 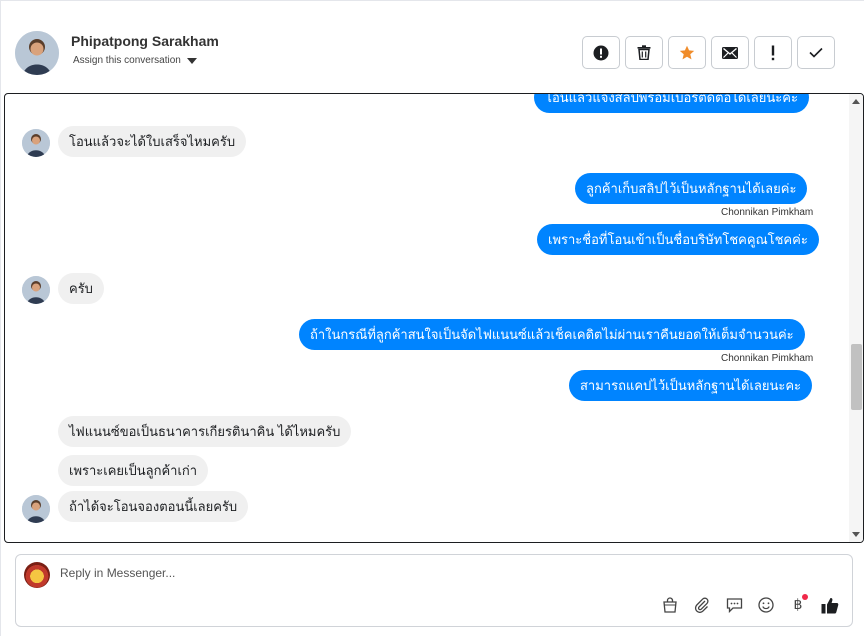 I want to click on message-outgoing: ลูกค้าเก็บสลิปไว้เป็นหลักฐานได้เลยค่ะ, so click(x=691, y=188).